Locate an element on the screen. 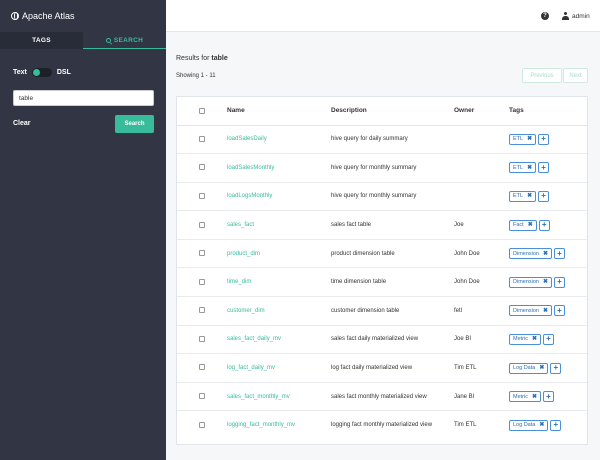 The image size is (600, 460). toggle-text-label: Text is located at coordinates (20, 72).